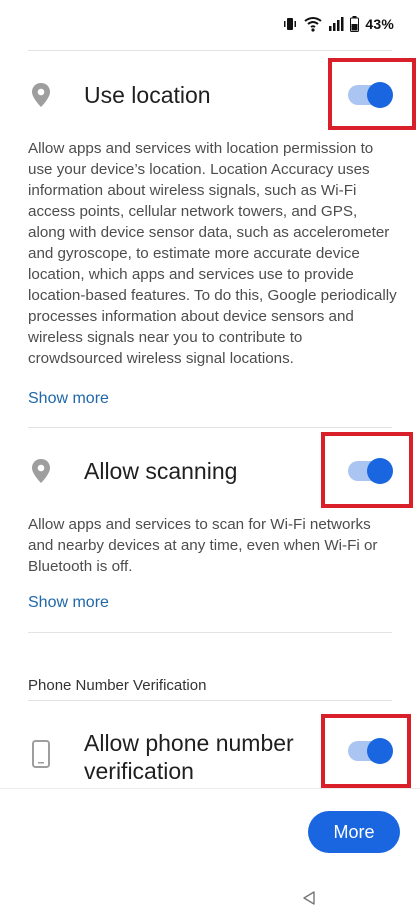  I want to click on phone-icon, so click(41, 754).